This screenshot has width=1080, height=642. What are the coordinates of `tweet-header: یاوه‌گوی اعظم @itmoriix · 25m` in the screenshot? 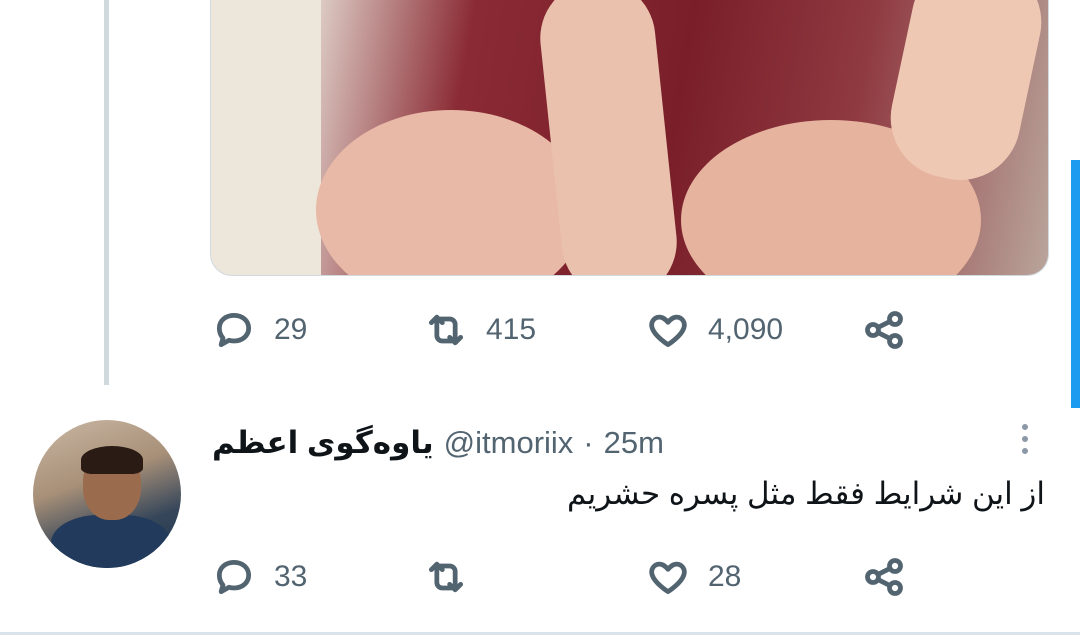 It's located at (438, 443).